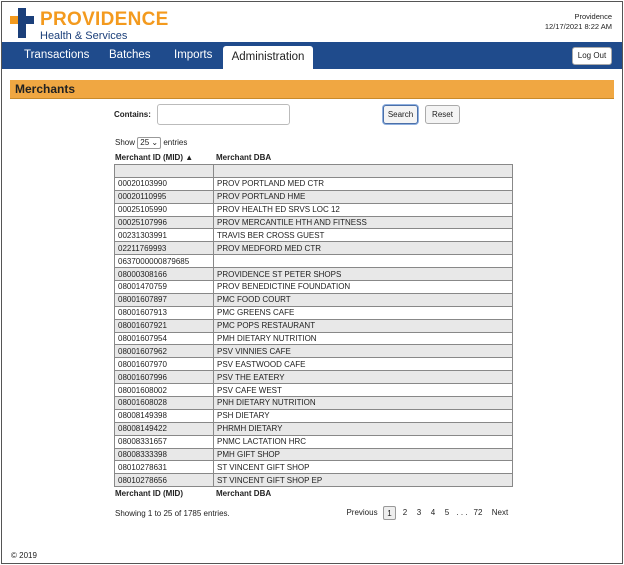  What do you see at coordinates (223, 114) in the screenshot?
I see `search-input` at bounding box center [223, 114].